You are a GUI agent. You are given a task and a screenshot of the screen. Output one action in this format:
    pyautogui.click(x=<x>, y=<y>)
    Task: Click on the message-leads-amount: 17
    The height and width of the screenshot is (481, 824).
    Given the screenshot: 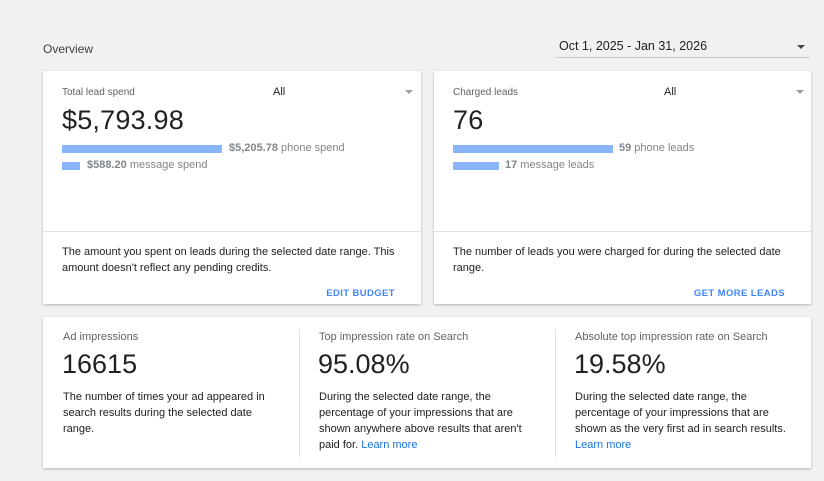 What is the action you would take?
    pyautogui.click(x=511, y=165)
    